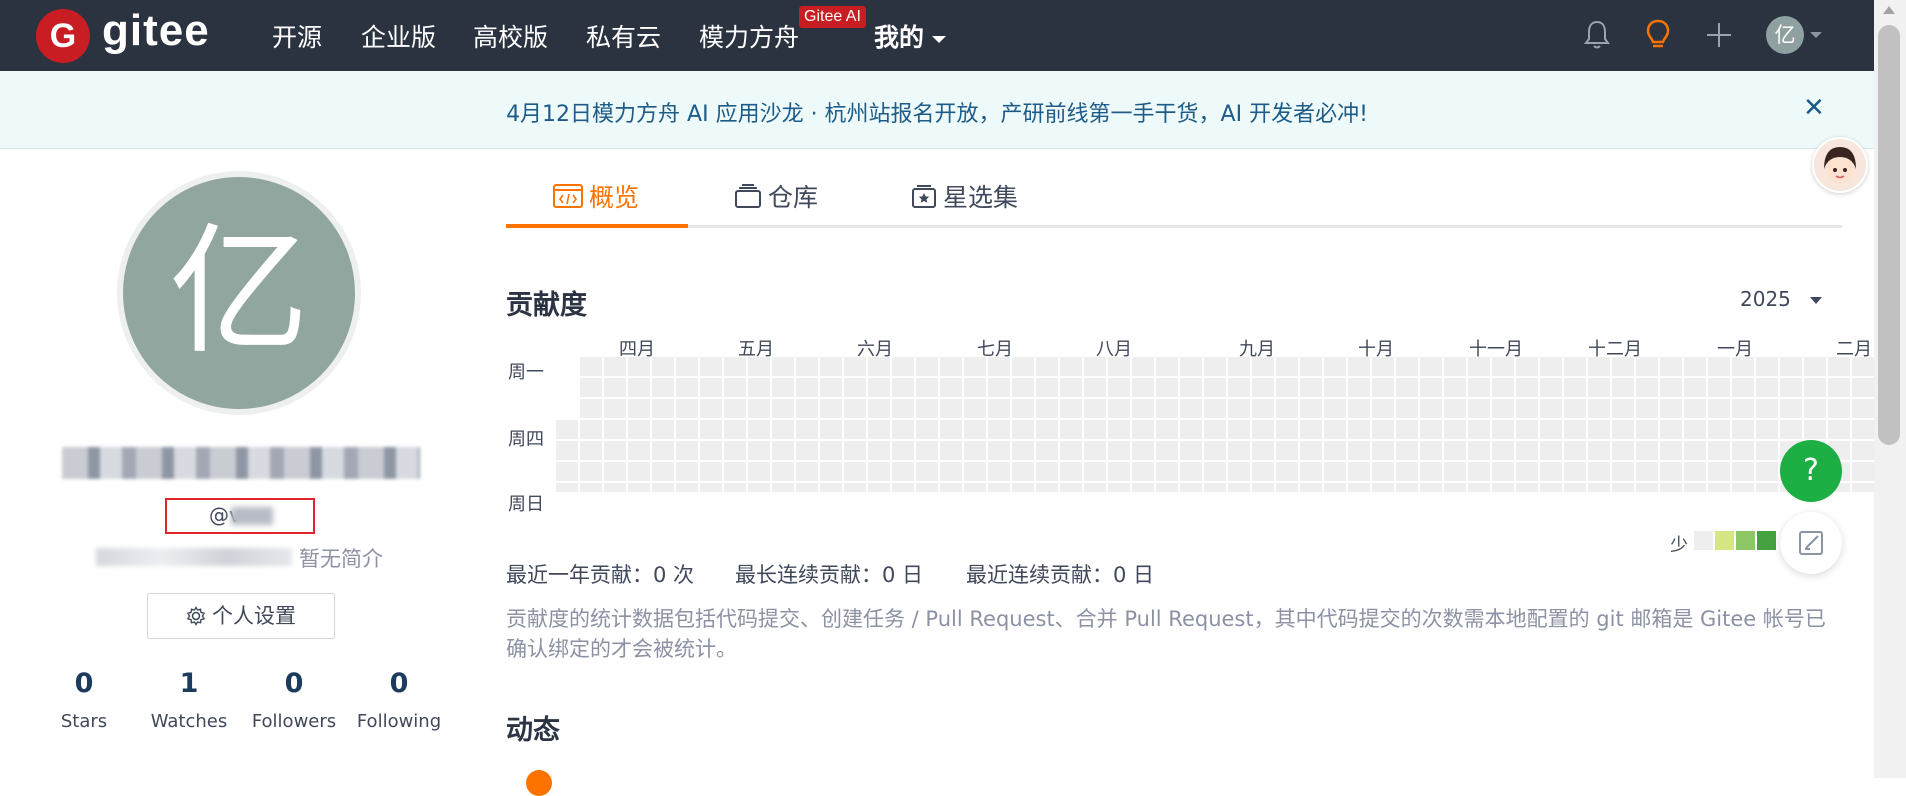 This screenshot has width=1906, height=796. I want to click on scroll-up-arrow-icon, so click(1889, 10).